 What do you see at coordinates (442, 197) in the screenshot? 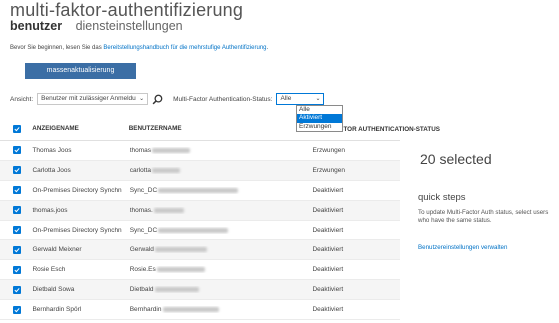
I see `quick-steps-title: quick steps` at bounding box center [442, 197].